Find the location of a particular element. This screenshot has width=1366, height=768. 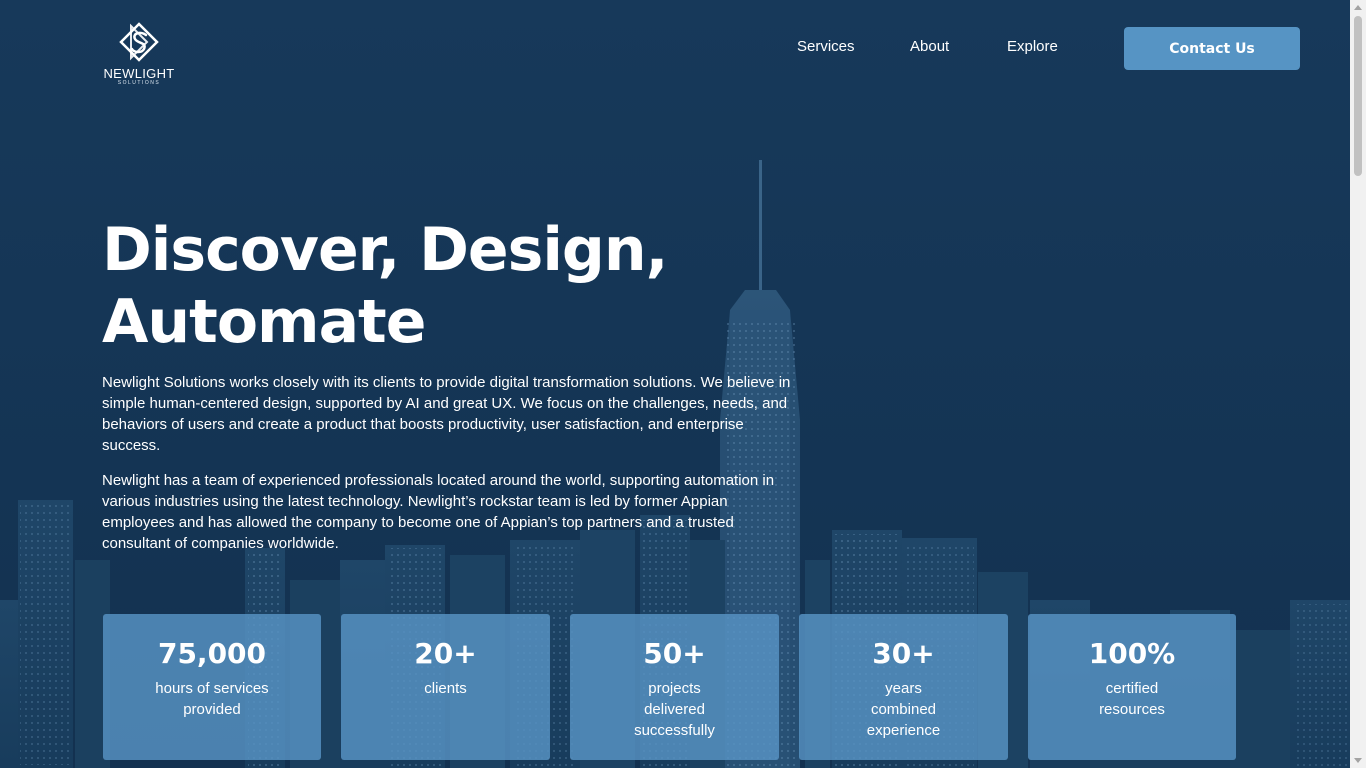

stat-card-projects: 50+ projects delivered successfully is located at coordinates (674, 687).